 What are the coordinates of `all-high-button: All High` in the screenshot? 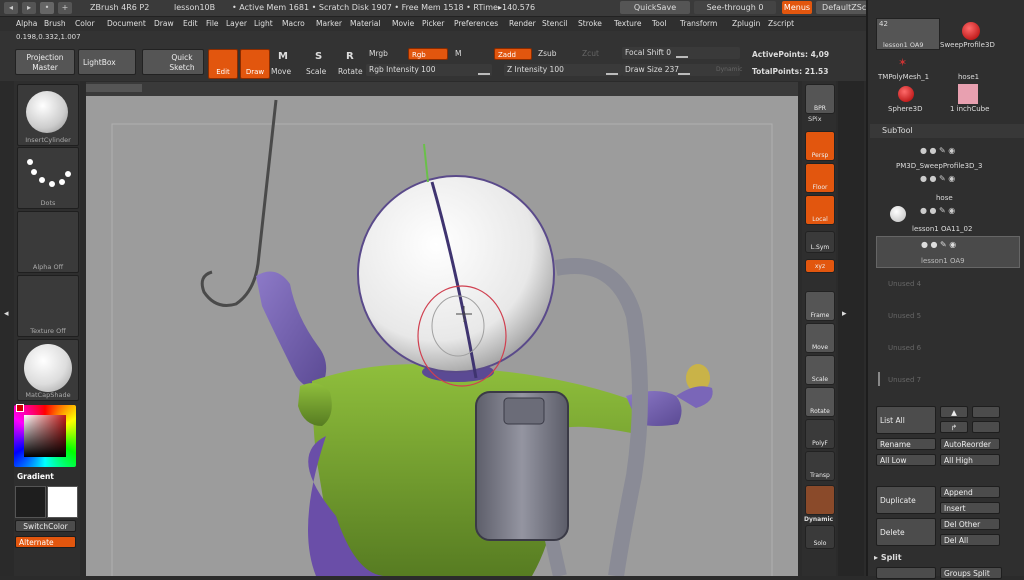 It's located at (970, 460).